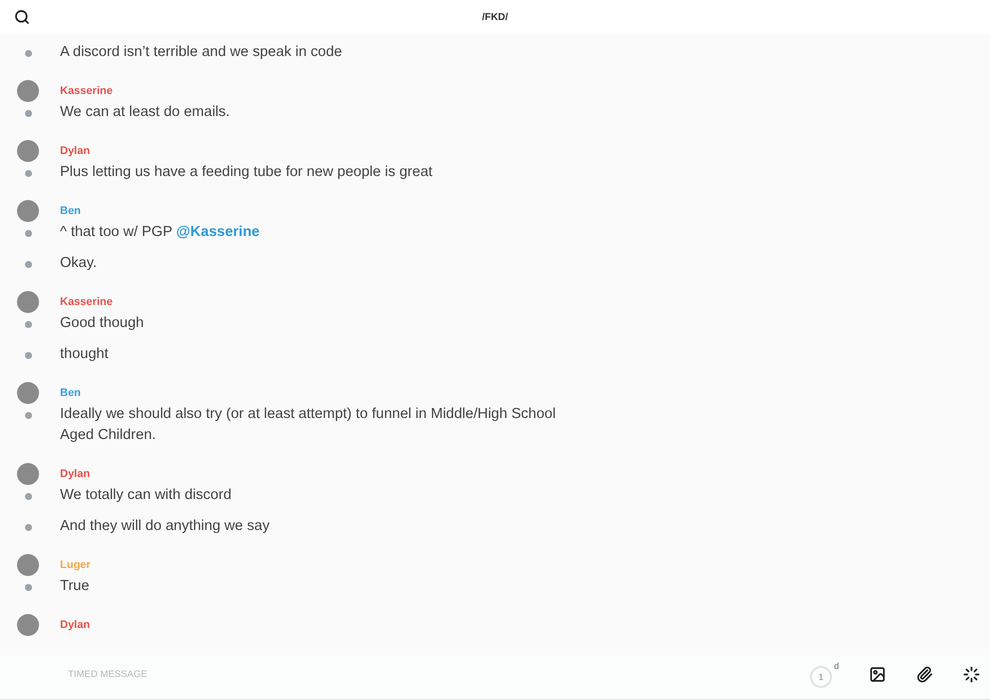 The width and height of the screenshot is (990, 700). What do you see at coordinates (495, 17) in the screenshot?
I see `conversation-title: /FKD/` at bounding box center [495, 17].